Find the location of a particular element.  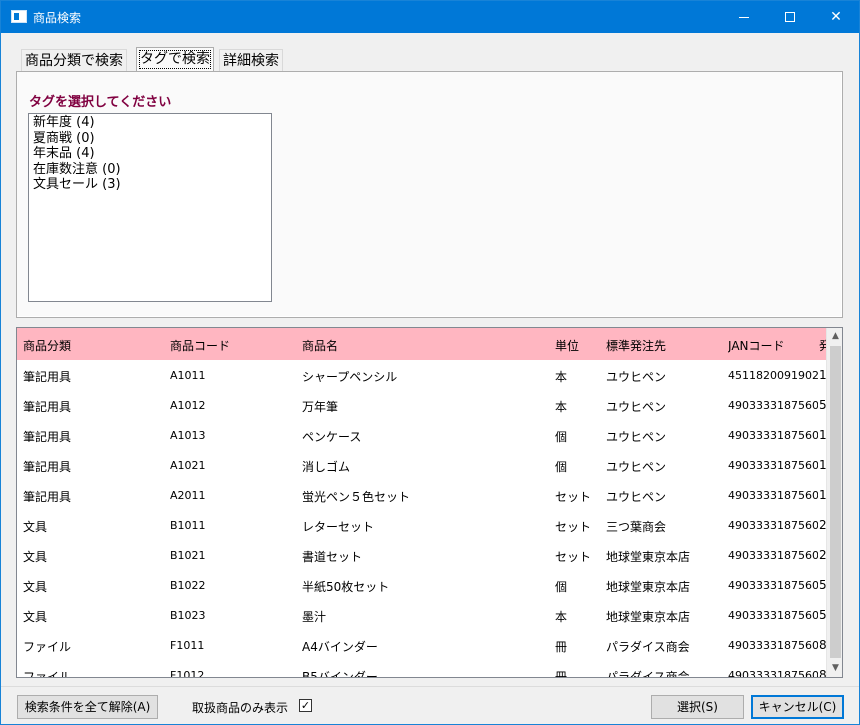

table-row: 文具B1011レターセットセット三つ葉商会490333318756025 is located at coordinates (422, 525).